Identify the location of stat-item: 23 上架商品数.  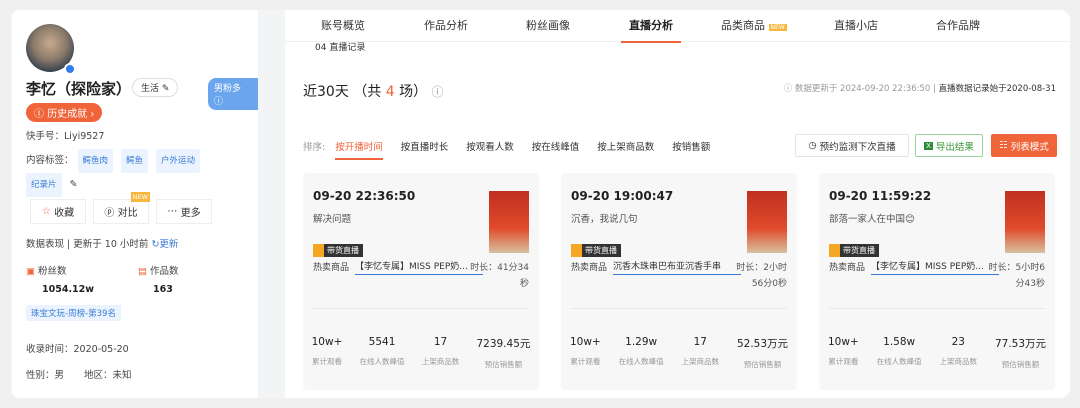
(959, 353).